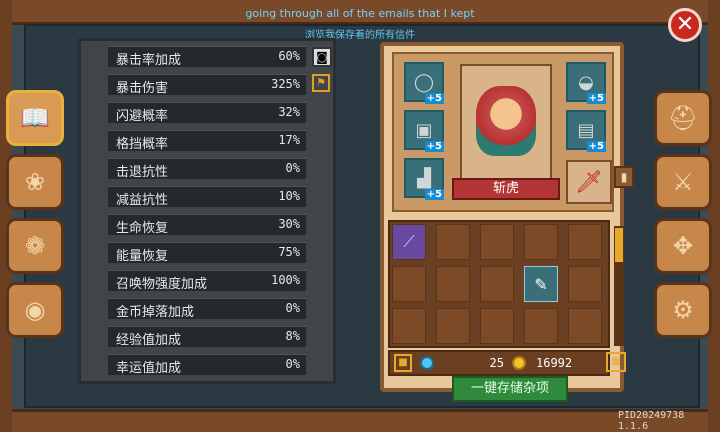 Image resolution: width=720 pixels, height=432 pixels. I want to click on swirl-icon: ❀, so click(35, 182).